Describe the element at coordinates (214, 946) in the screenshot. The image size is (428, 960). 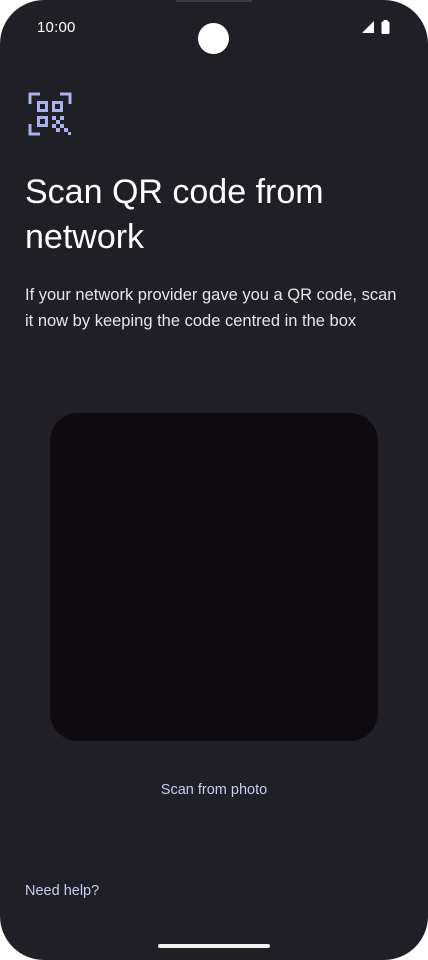
I see `home-indicator` at that location.